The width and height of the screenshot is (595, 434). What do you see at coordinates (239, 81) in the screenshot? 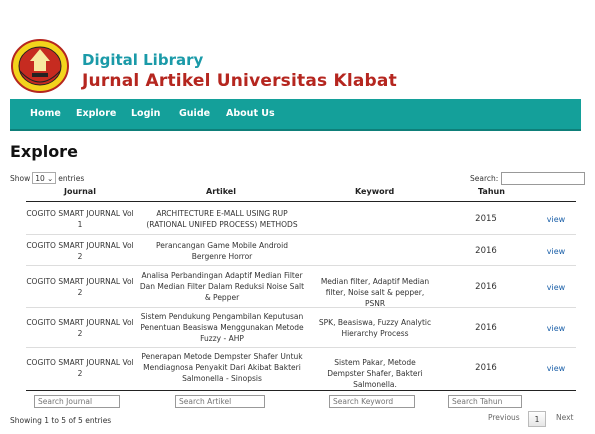
I see `site-subtitle: Jurnal Artikel Universitas Klabat` at bounding box center [239, 81].